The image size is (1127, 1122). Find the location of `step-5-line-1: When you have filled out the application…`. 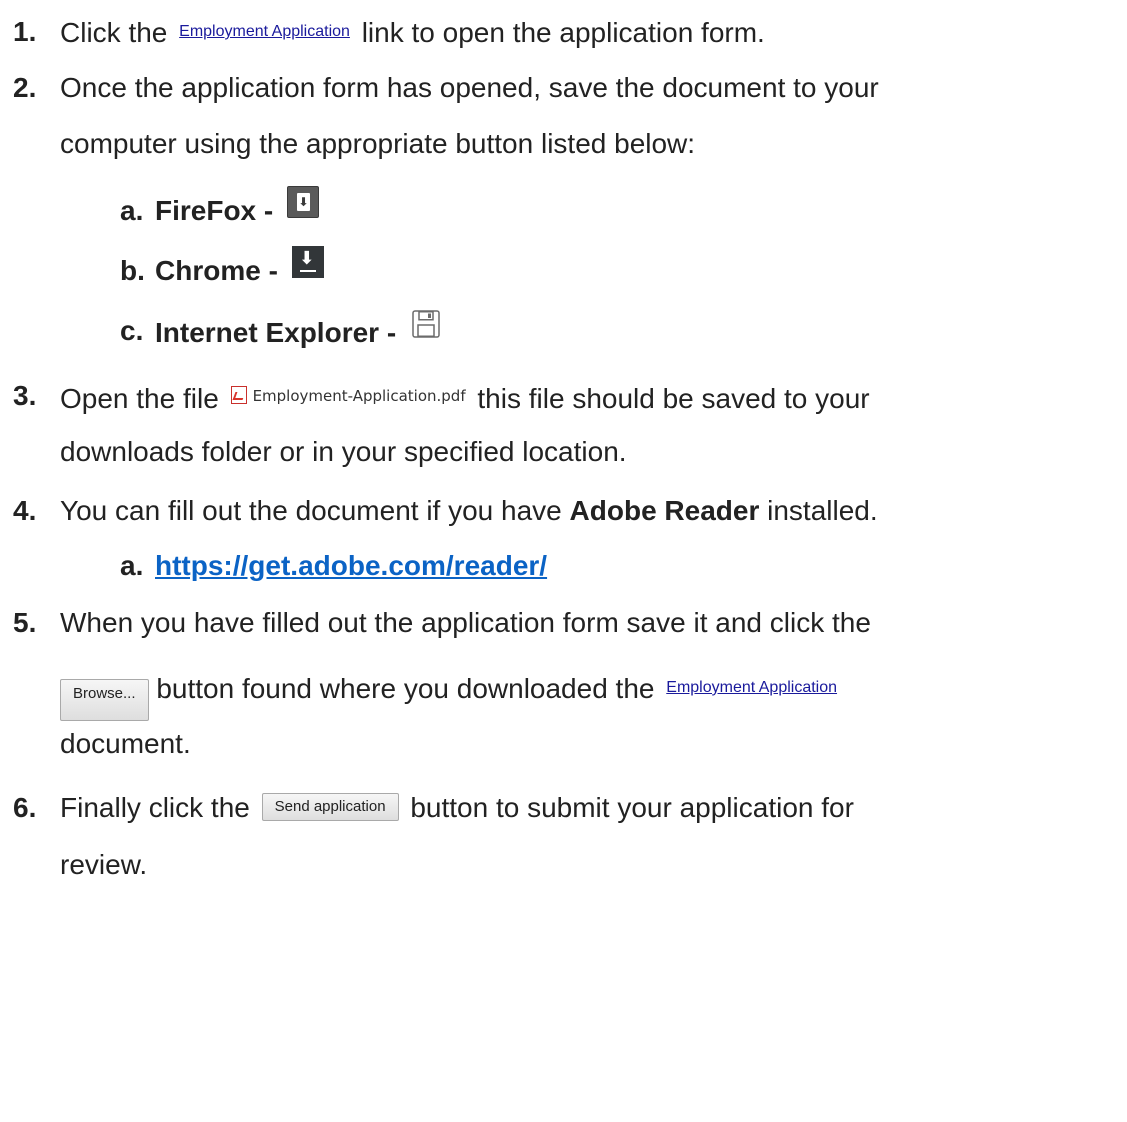

step-5-line-1: When you have filled out the application… is located at coordinates (465, 622).